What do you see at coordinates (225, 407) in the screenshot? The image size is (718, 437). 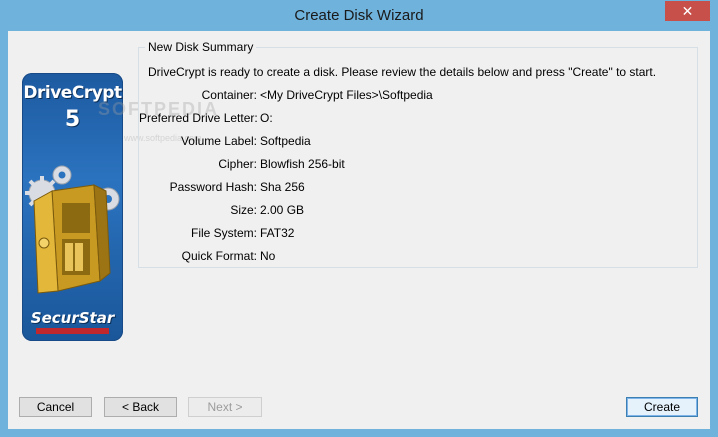 I see `next-button: Next >` at bounding box center [225, 407].